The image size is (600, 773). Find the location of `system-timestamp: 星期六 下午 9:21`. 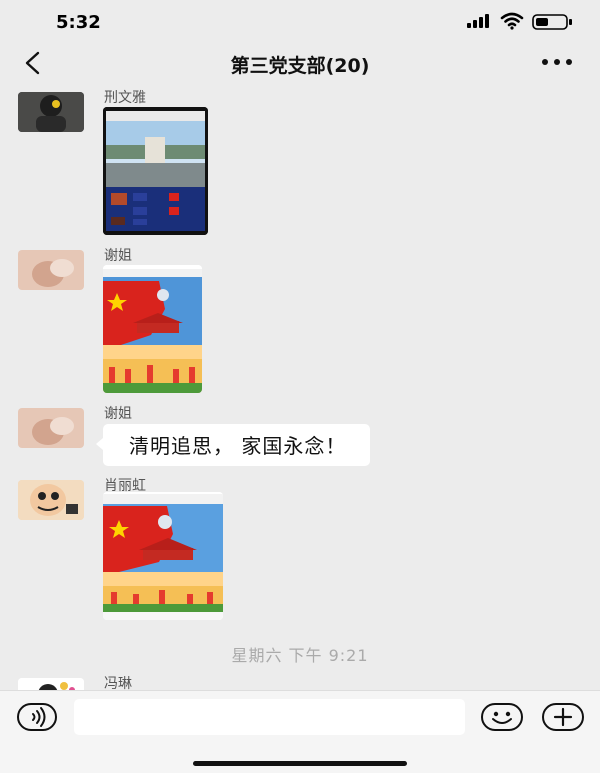

system-timestamp: 星期六 下午 9:21 is located at coordinates (300, 655).